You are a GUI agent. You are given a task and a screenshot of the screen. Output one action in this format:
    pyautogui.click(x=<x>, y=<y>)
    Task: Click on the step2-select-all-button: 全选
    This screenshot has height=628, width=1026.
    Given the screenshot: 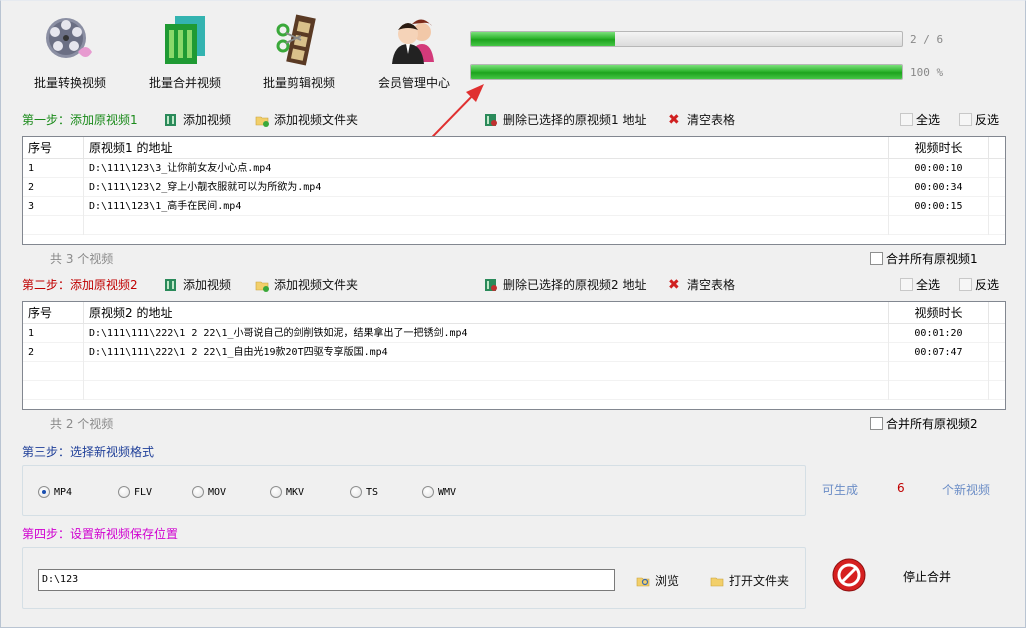 What is the action you would take?
    pyautogui.click(x=920, y=284)
    